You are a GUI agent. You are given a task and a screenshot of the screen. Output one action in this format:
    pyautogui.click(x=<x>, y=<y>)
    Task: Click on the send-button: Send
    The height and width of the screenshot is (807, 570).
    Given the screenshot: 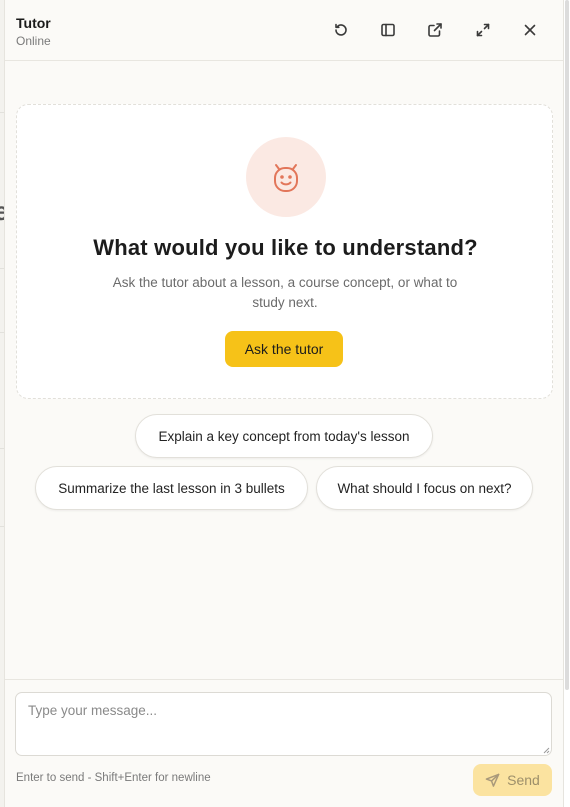 What is the action you would take?
    pyautogui.click(x=512, y=780)
    